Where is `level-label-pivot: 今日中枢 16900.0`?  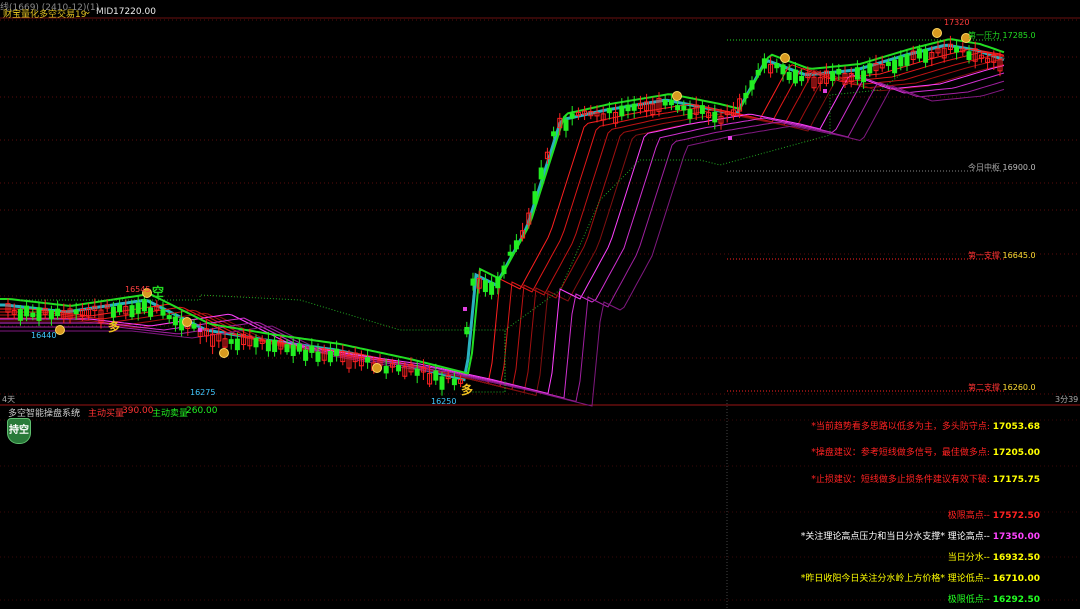
level-label-pivot: 今日中枢 16900.0 is located at coordinates (1002, 167).